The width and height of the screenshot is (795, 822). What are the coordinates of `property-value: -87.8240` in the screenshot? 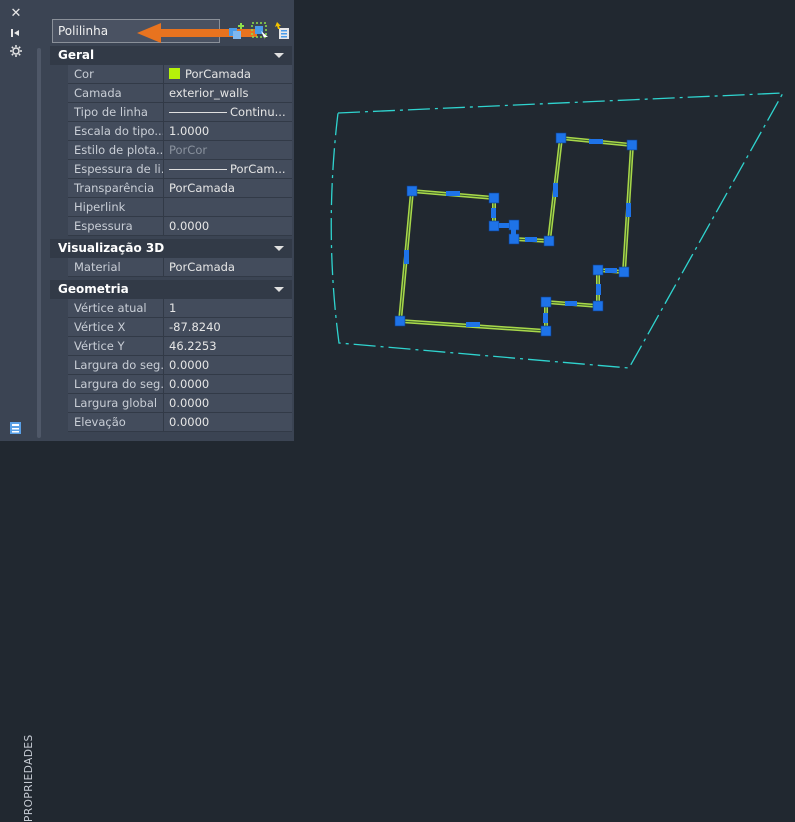 It's located at (228, 327).